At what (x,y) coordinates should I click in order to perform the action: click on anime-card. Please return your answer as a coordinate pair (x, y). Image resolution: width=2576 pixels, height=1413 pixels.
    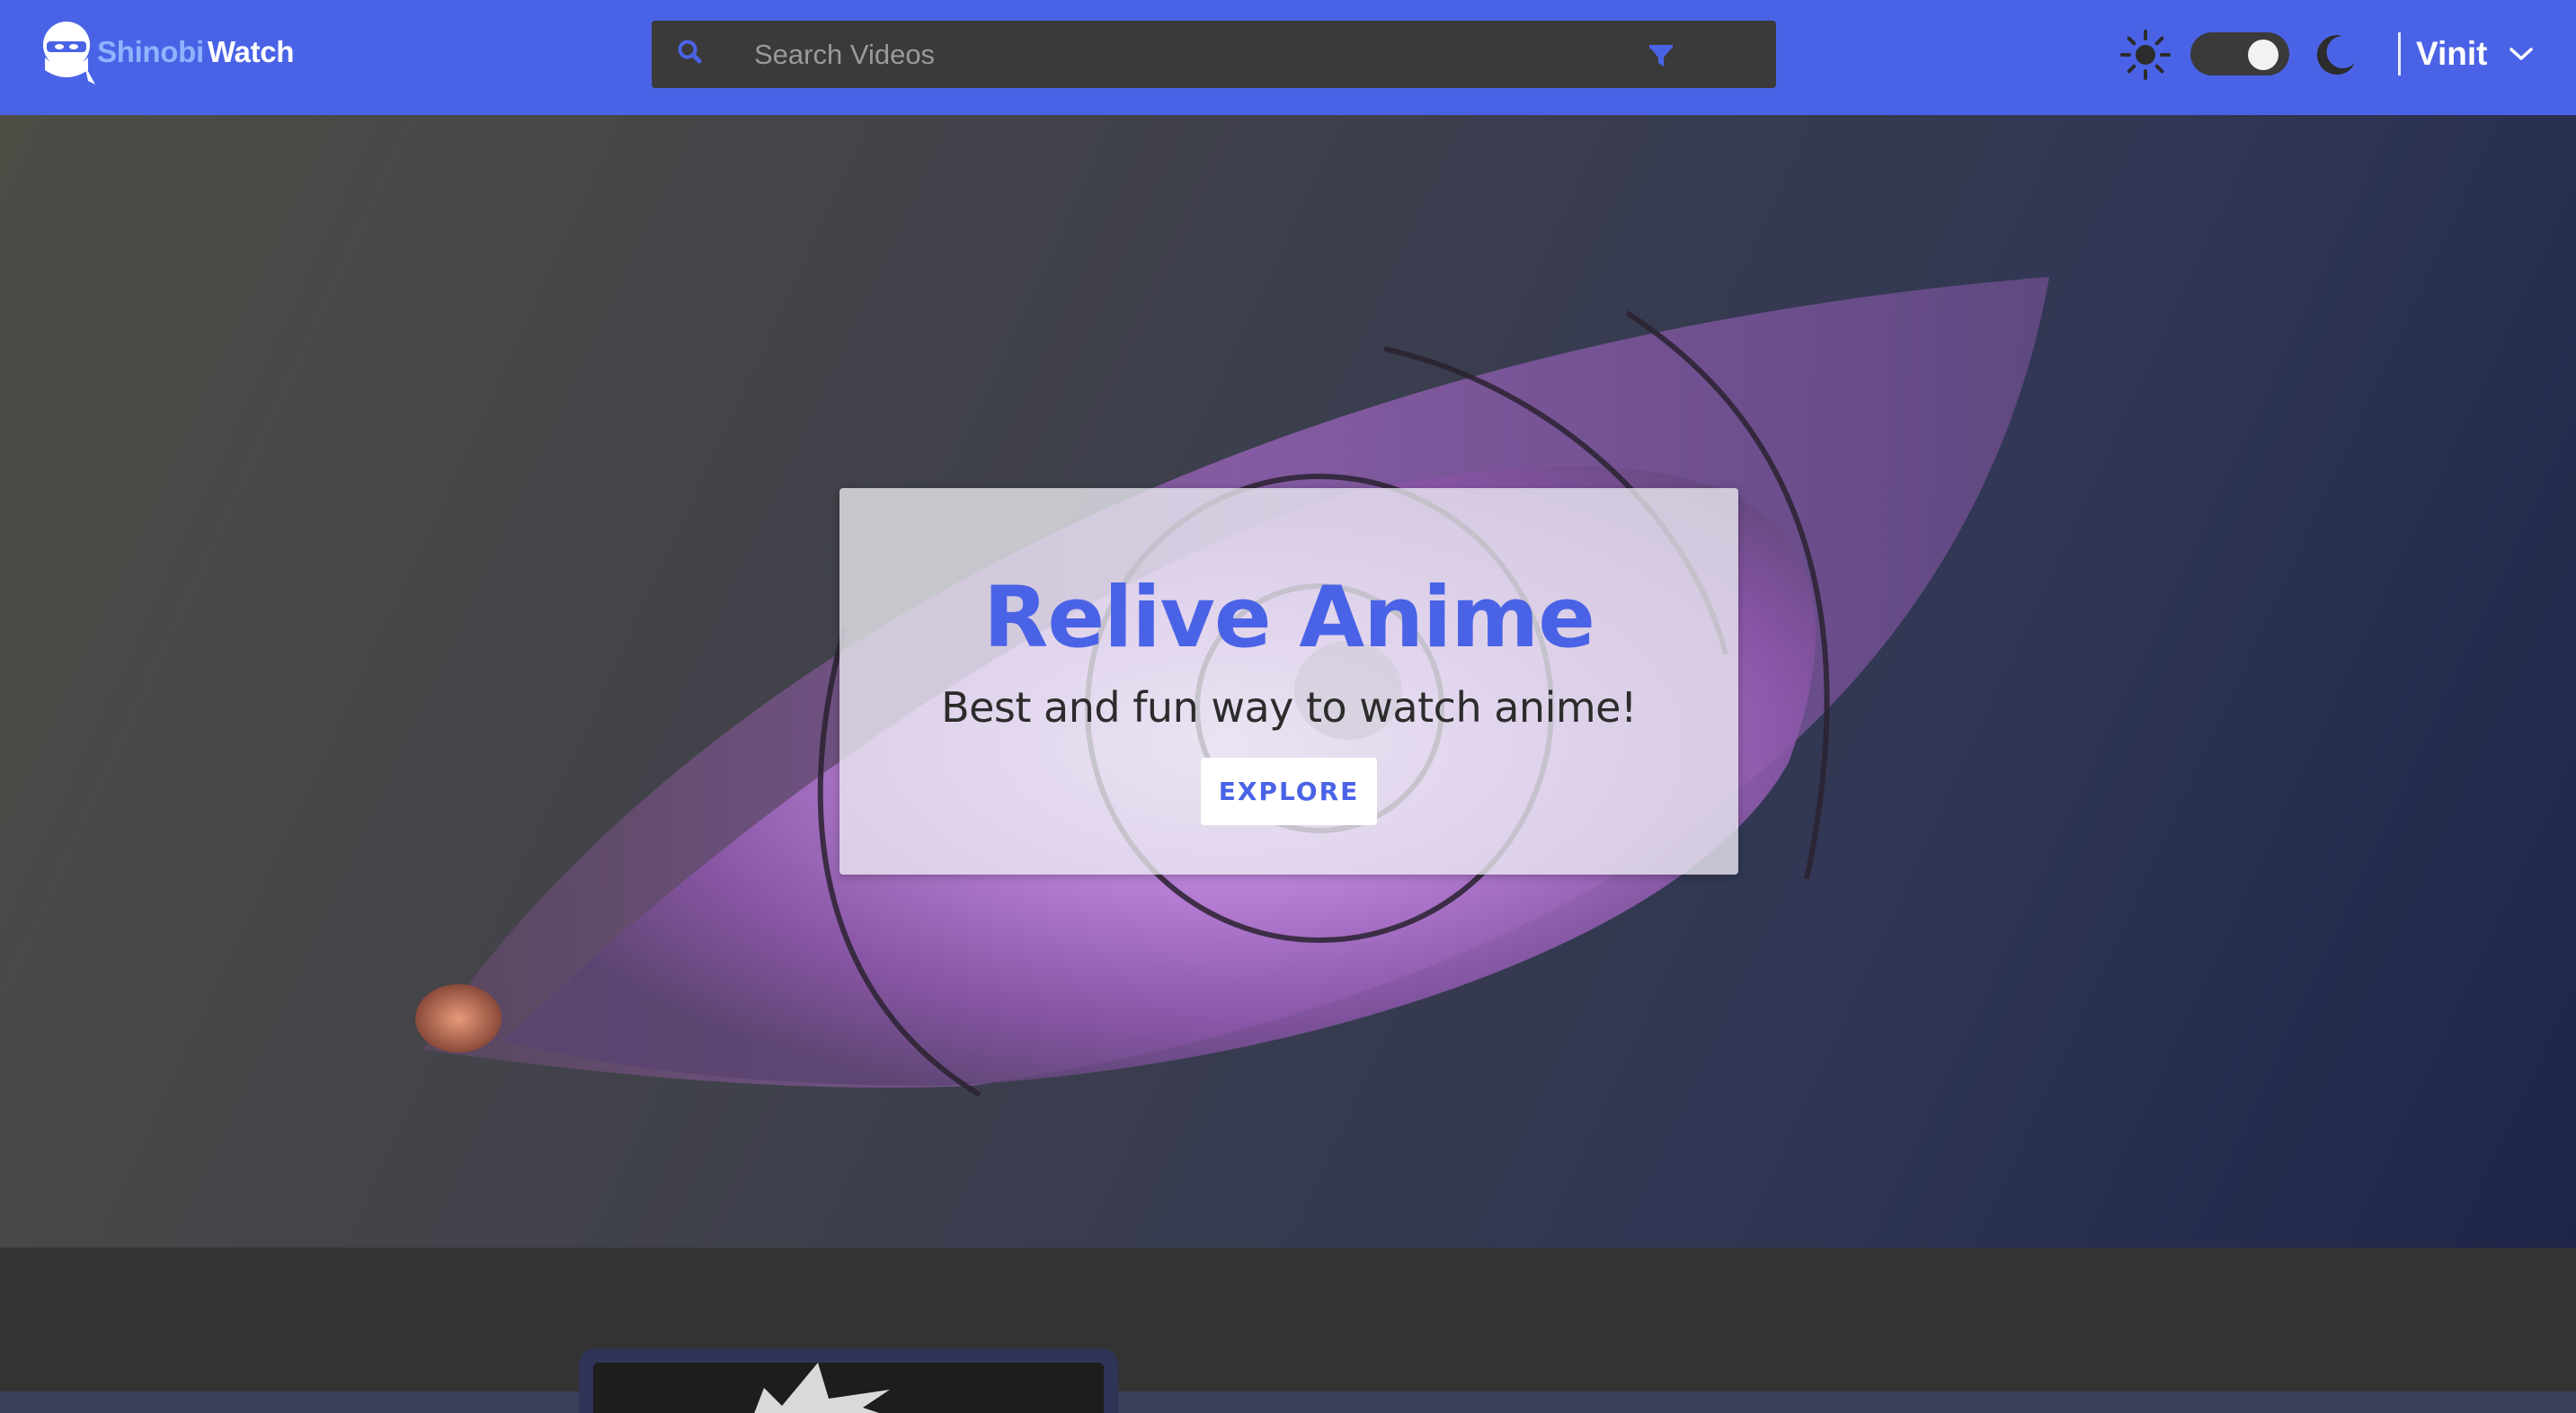
    Looking at the image, I should click on (848, 1380).